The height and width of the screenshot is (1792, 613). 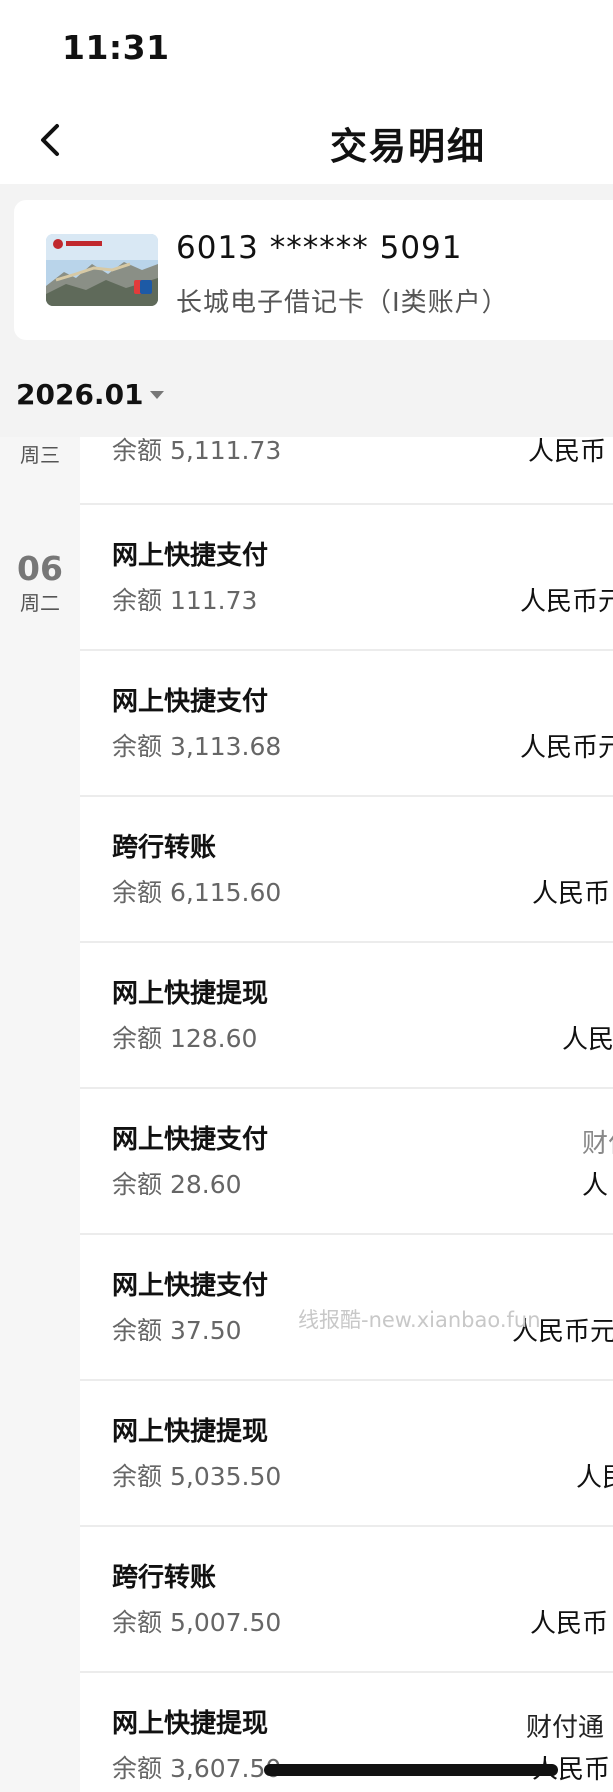 I want to click on month-selector: 2026.01, so click(x=90, y=394).